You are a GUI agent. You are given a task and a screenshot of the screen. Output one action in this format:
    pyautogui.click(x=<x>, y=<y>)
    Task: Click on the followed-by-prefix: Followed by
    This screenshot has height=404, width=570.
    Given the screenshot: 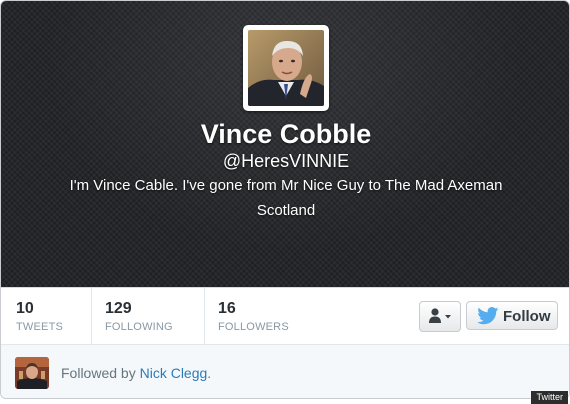 What is the action you would take?
    pyautogui.click(x=98, y=373)
    